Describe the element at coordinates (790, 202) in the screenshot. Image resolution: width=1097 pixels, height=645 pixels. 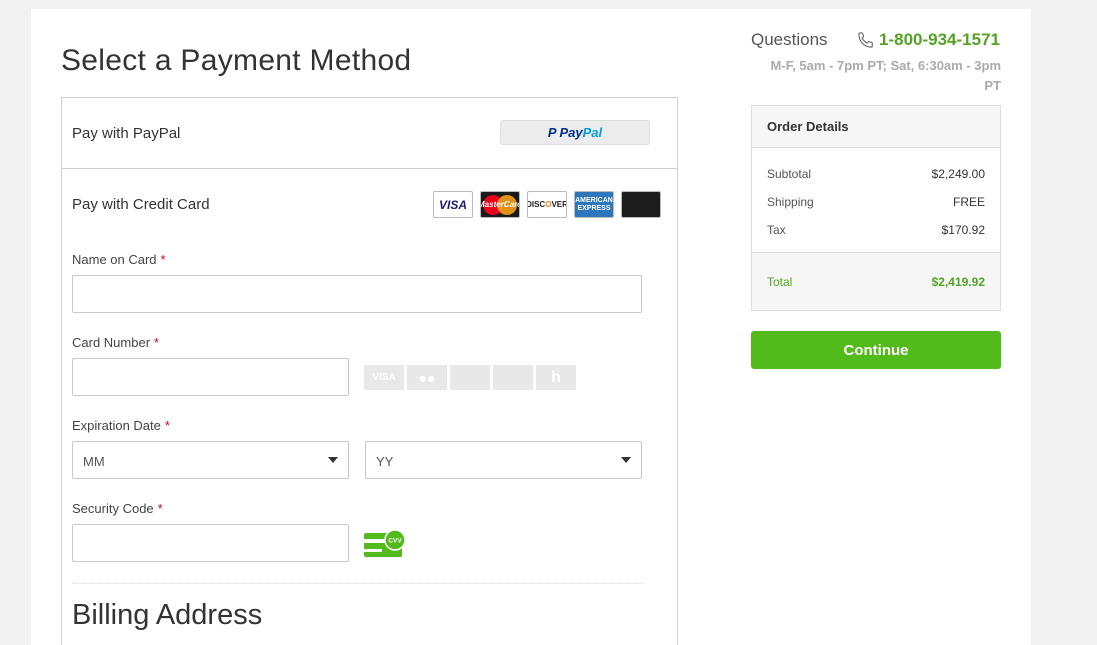
I see `order-line-label: Shipping` at that location.